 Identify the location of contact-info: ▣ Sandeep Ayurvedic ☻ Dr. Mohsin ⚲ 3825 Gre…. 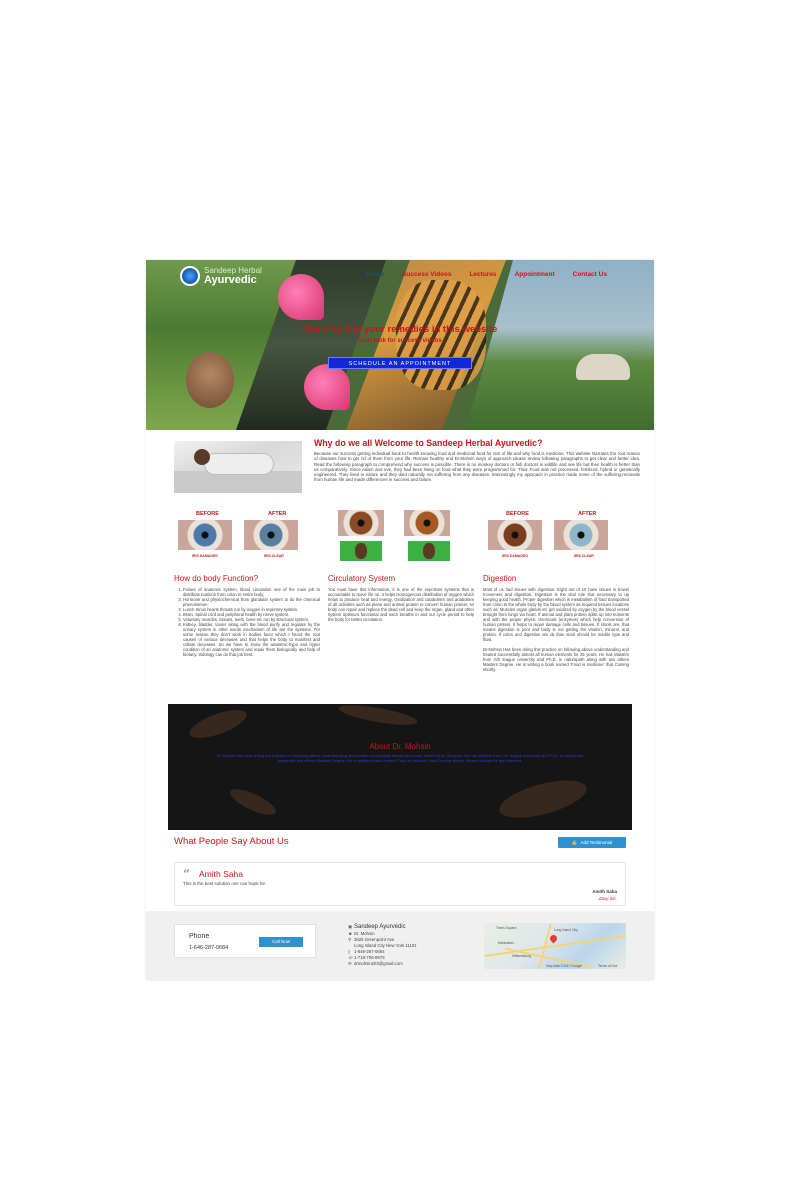
(382, 945).